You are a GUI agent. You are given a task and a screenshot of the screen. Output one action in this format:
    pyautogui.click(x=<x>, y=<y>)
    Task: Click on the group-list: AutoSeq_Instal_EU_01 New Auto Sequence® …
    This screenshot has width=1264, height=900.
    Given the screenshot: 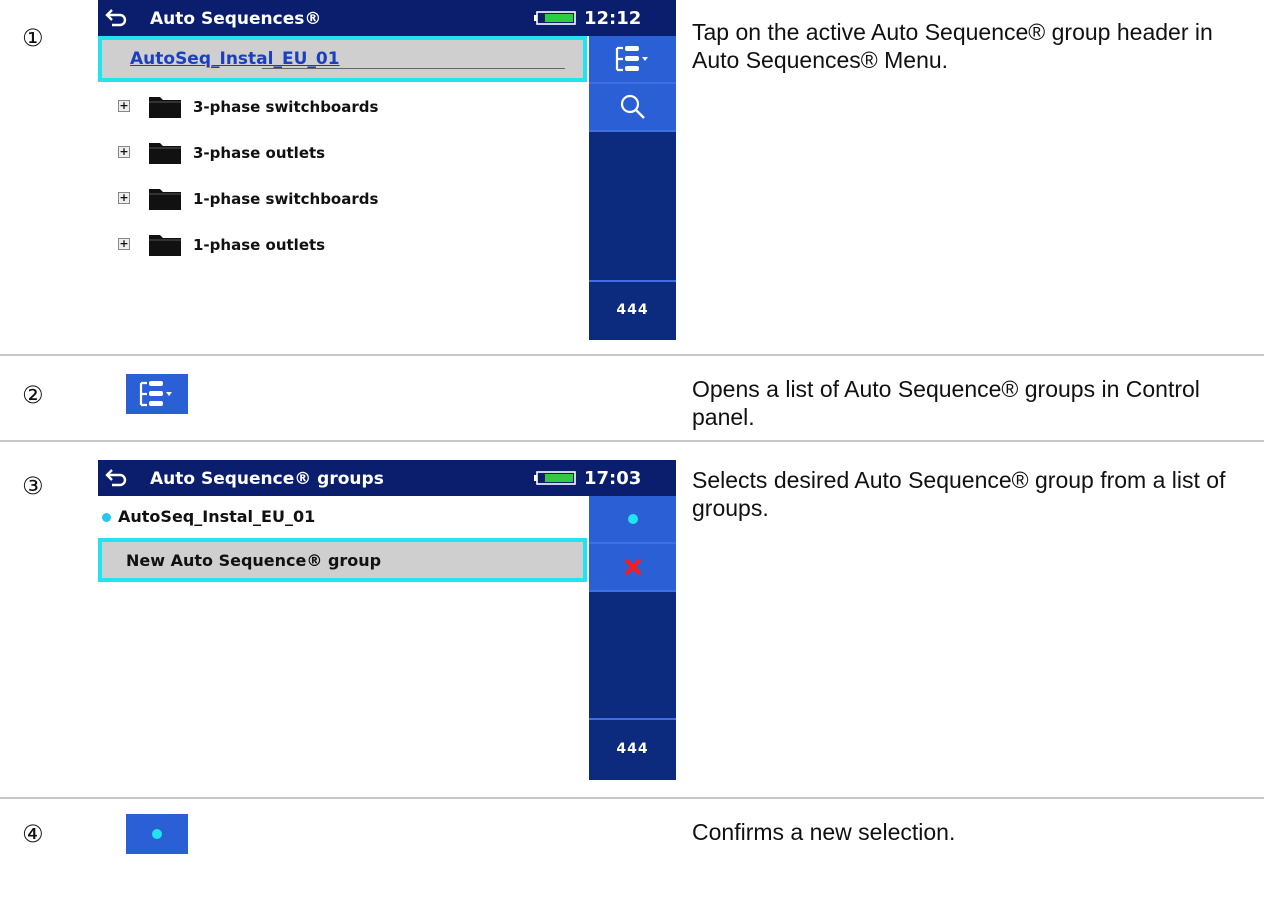 What is the action you would take?
    pyautogui.click(x=342, y=638)
    